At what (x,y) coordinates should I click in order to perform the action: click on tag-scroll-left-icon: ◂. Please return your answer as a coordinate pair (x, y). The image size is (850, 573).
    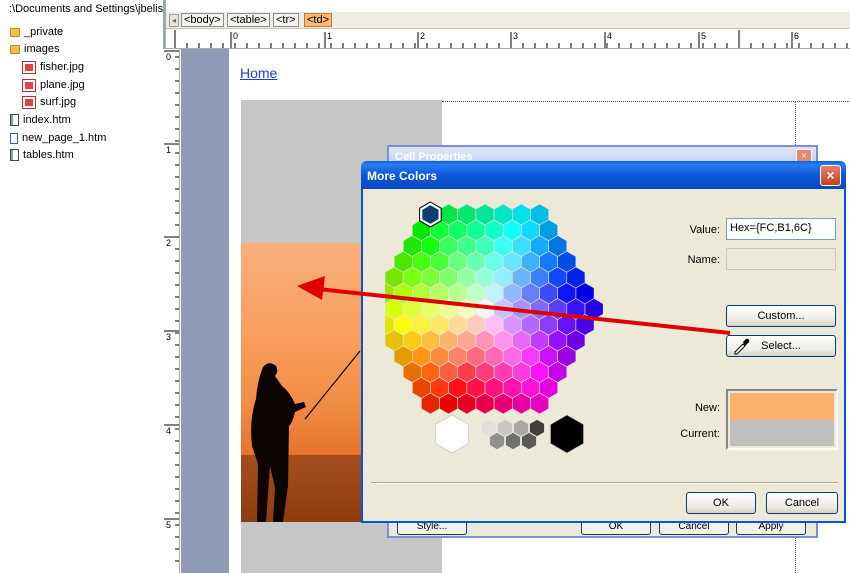
    Looking at the image, I should click on (174, 20).